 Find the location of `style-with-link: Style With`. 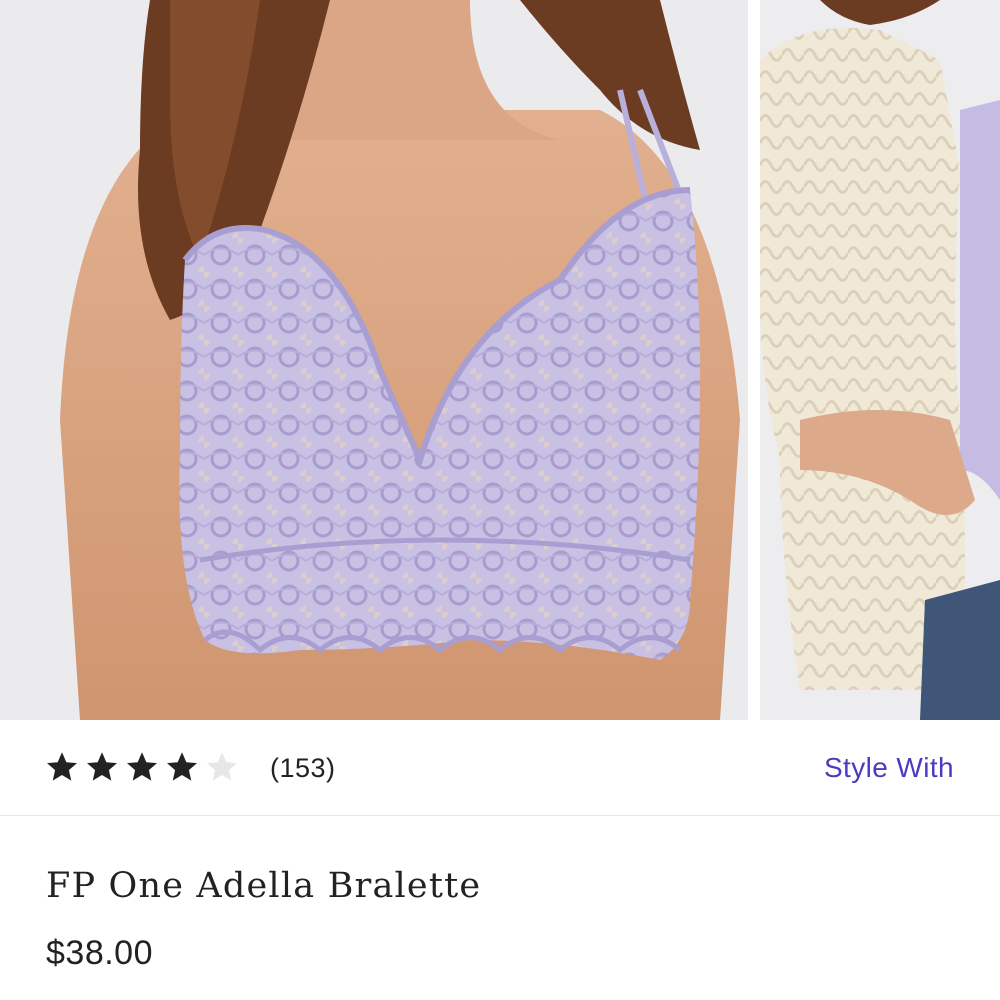

style-with-link: Style With is located at coordinates (889, 768).